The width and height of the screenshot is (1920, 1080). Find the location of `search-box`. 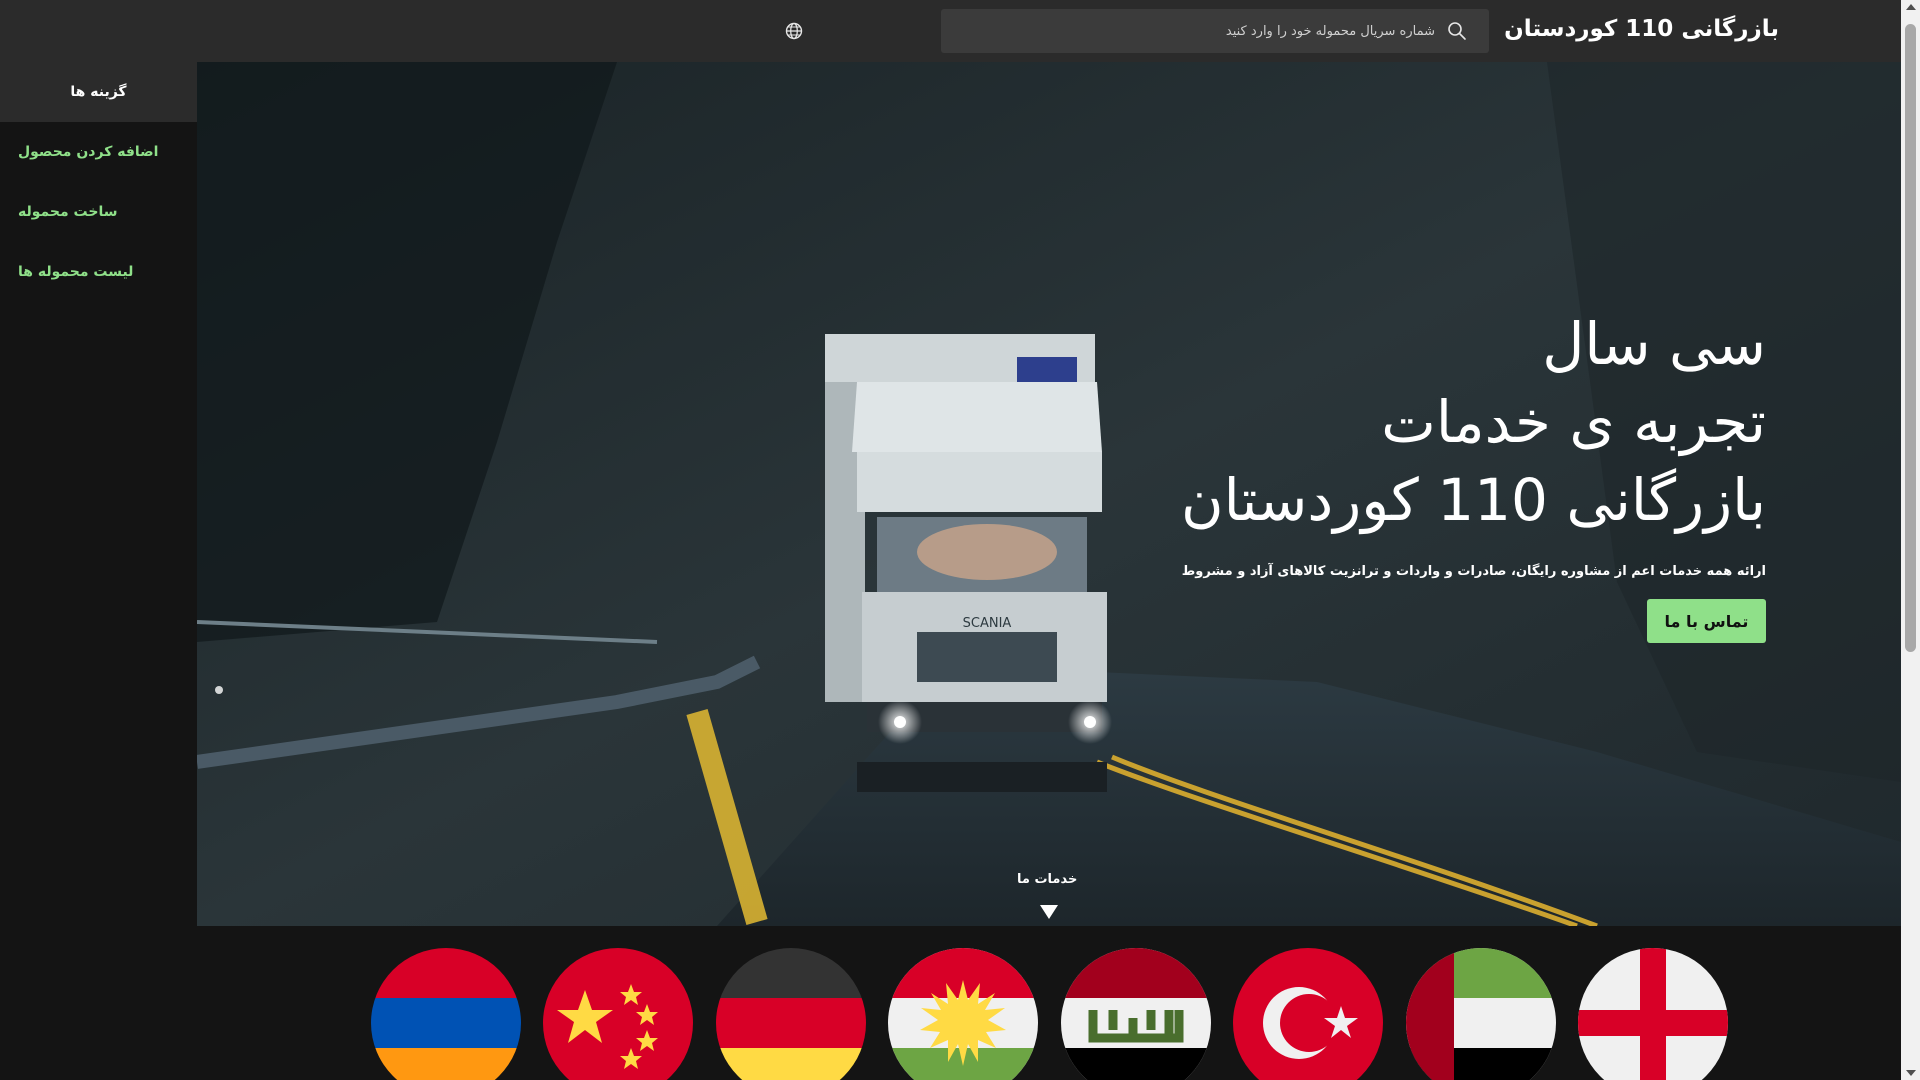

search-box is located at coordinates (1215, 31).